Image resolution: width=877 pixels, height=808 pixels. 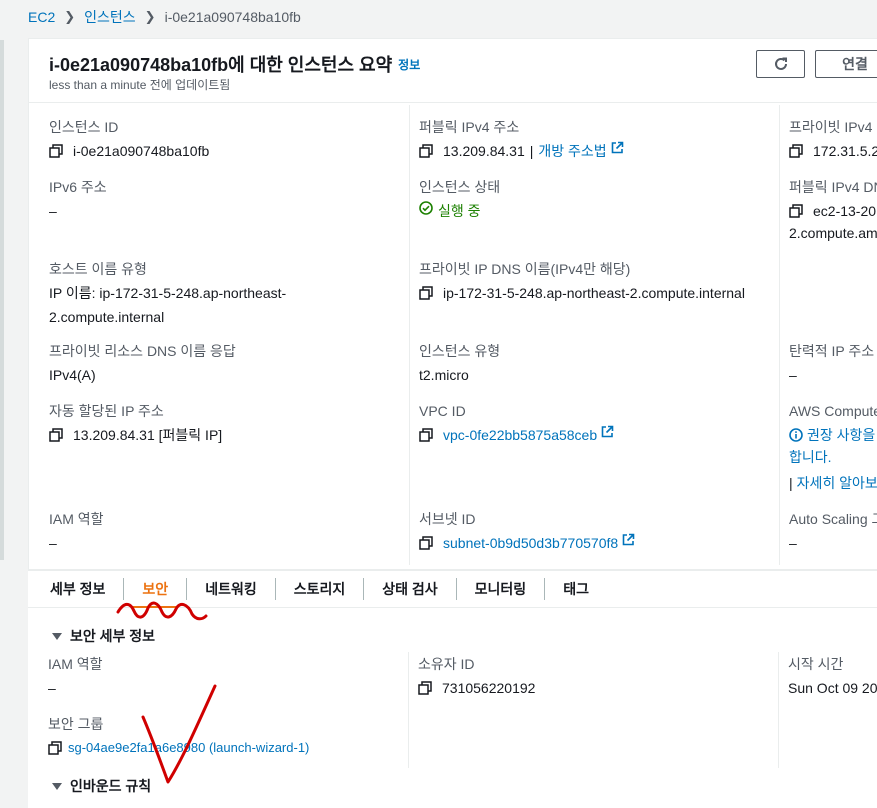 What do you see at coordinates (141, 151) in the screenshot?
I see `instance-id-value: i-0e21a090748ba10fb` at bounding box center [141, 151].